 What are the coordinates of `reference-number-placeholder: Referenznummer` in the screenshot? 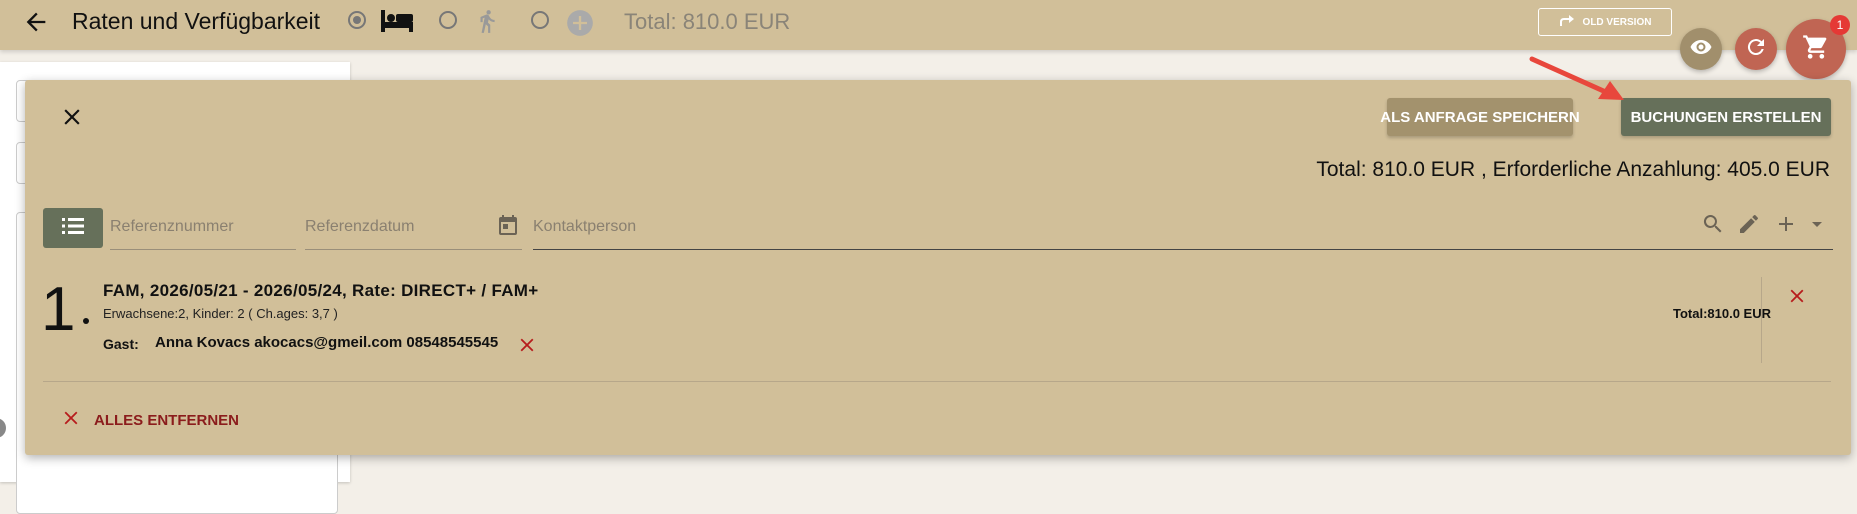 It's located at (172, 226).